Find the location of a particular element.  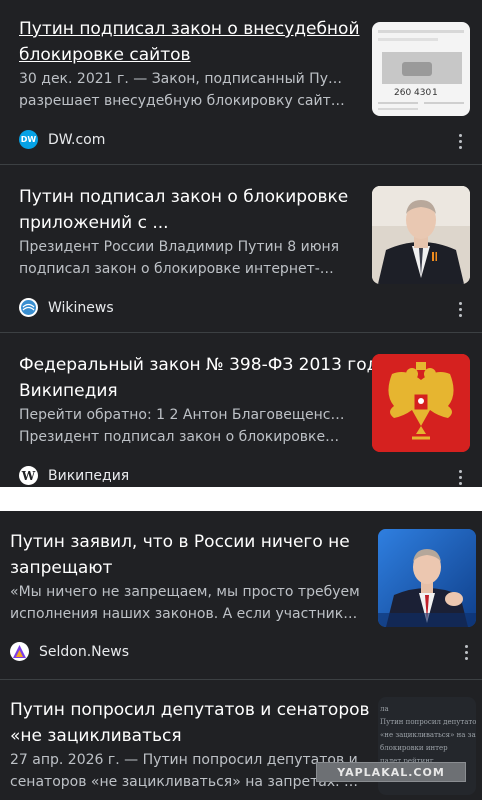

result-source: W Википедия is located at coordinates (74, 475).